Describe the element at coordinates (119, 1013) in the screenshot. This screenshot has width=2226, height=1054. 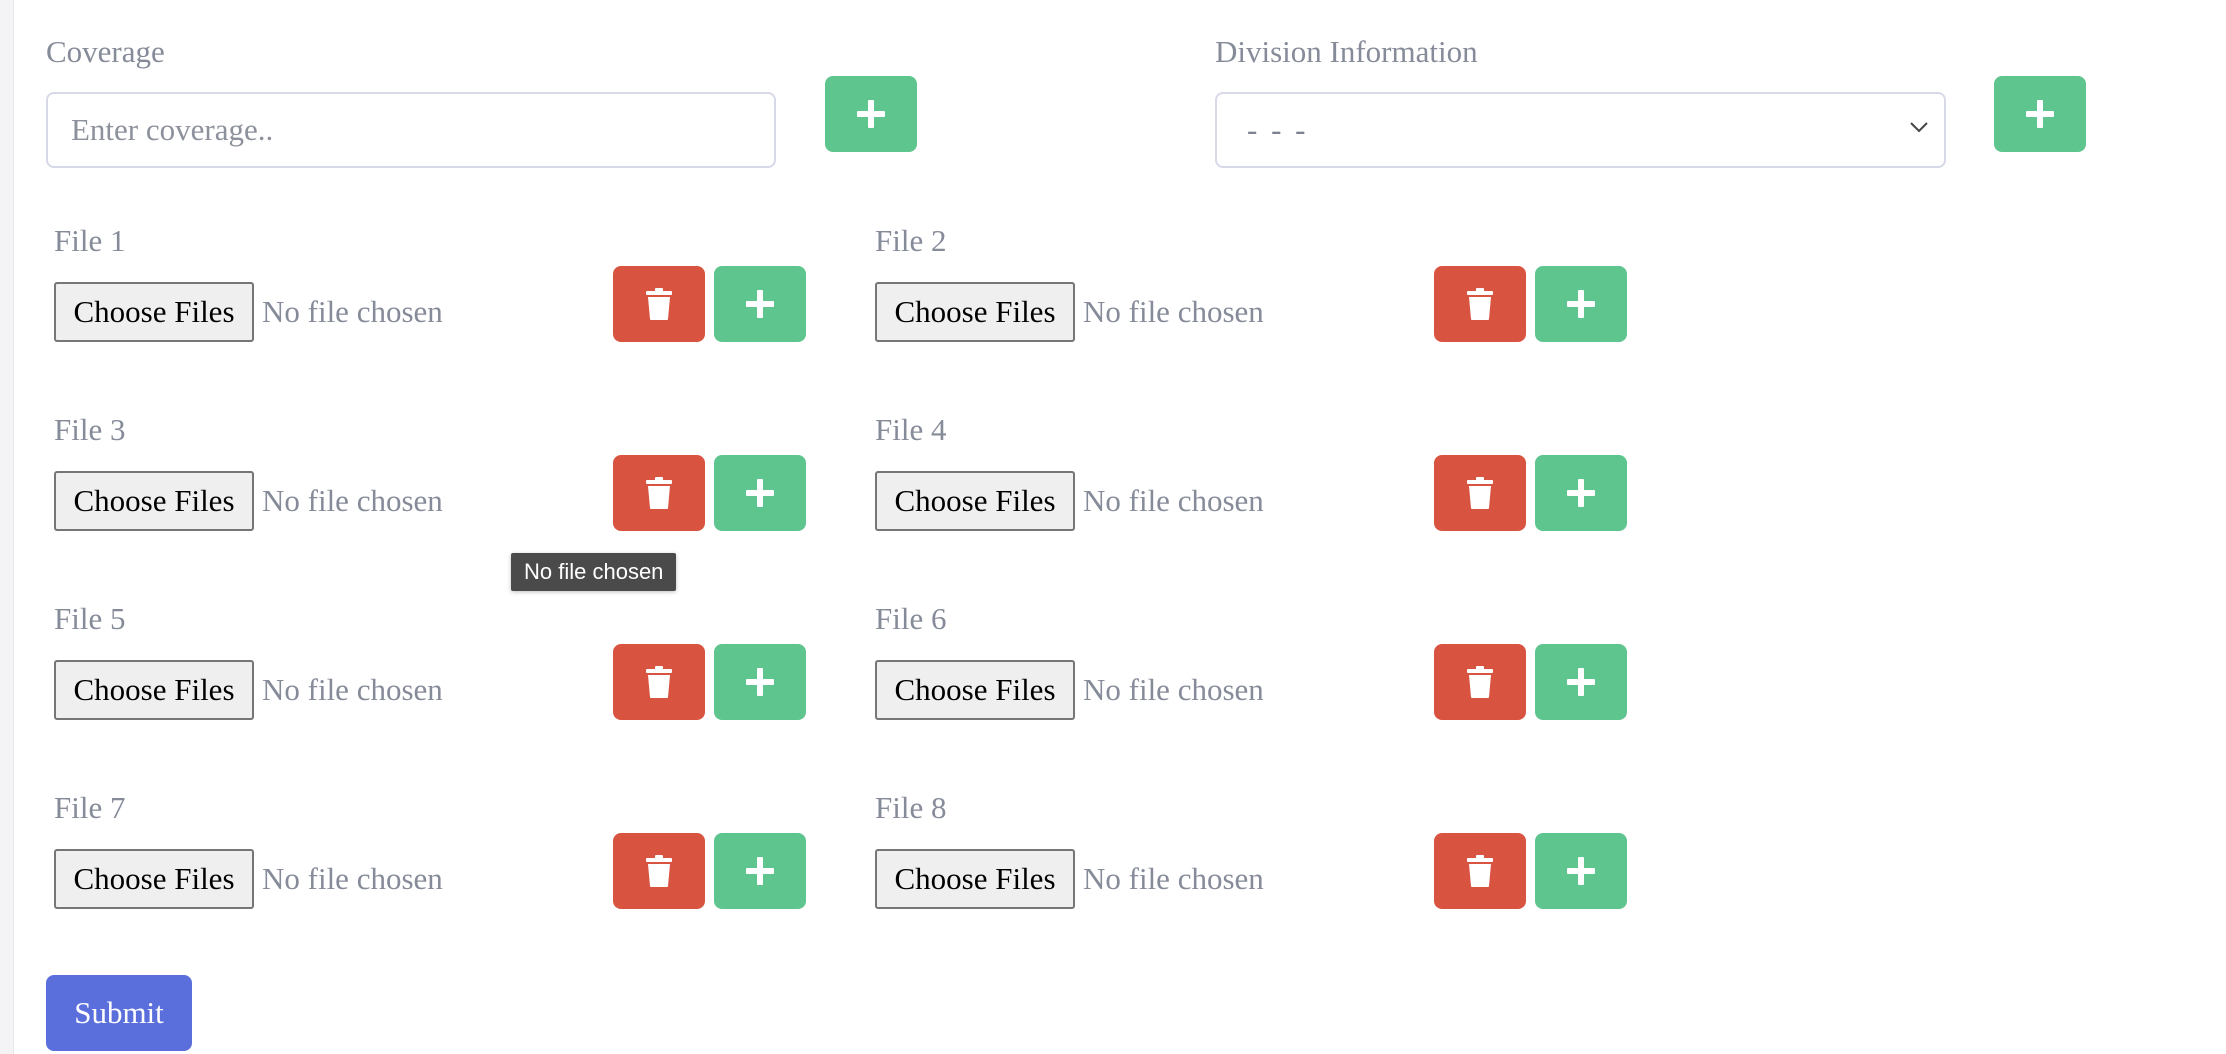
I see `submit-button: Submit` at that location.